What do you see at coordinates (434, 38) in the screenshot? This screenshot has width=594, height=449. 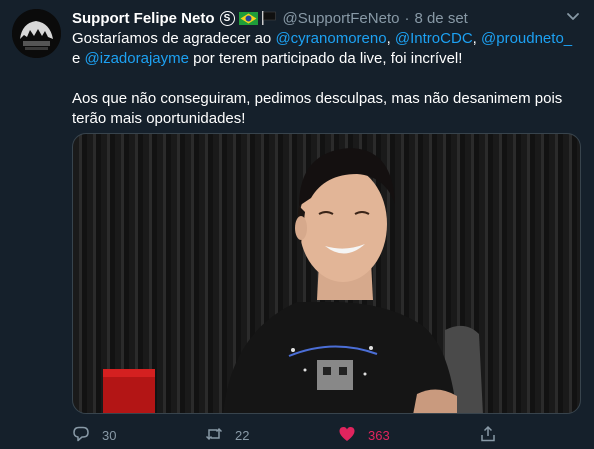 I see `mention-link: @IntroCDC` at bounding box center [434, 38].